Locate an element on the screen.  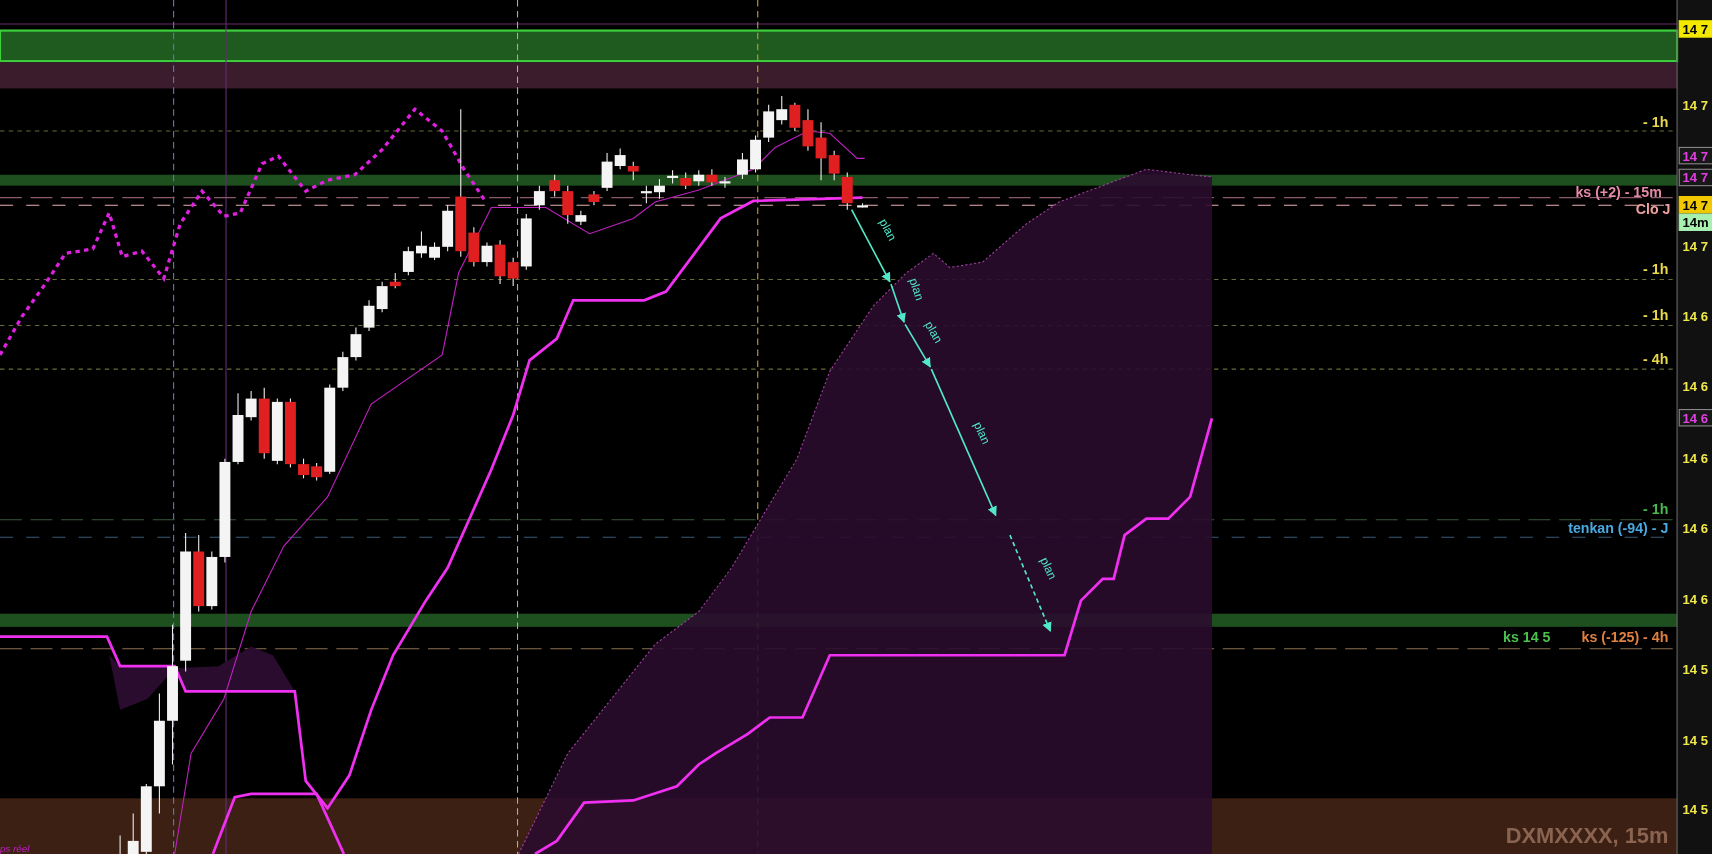
status-label: ps réel is located at coordinates (15, 848).